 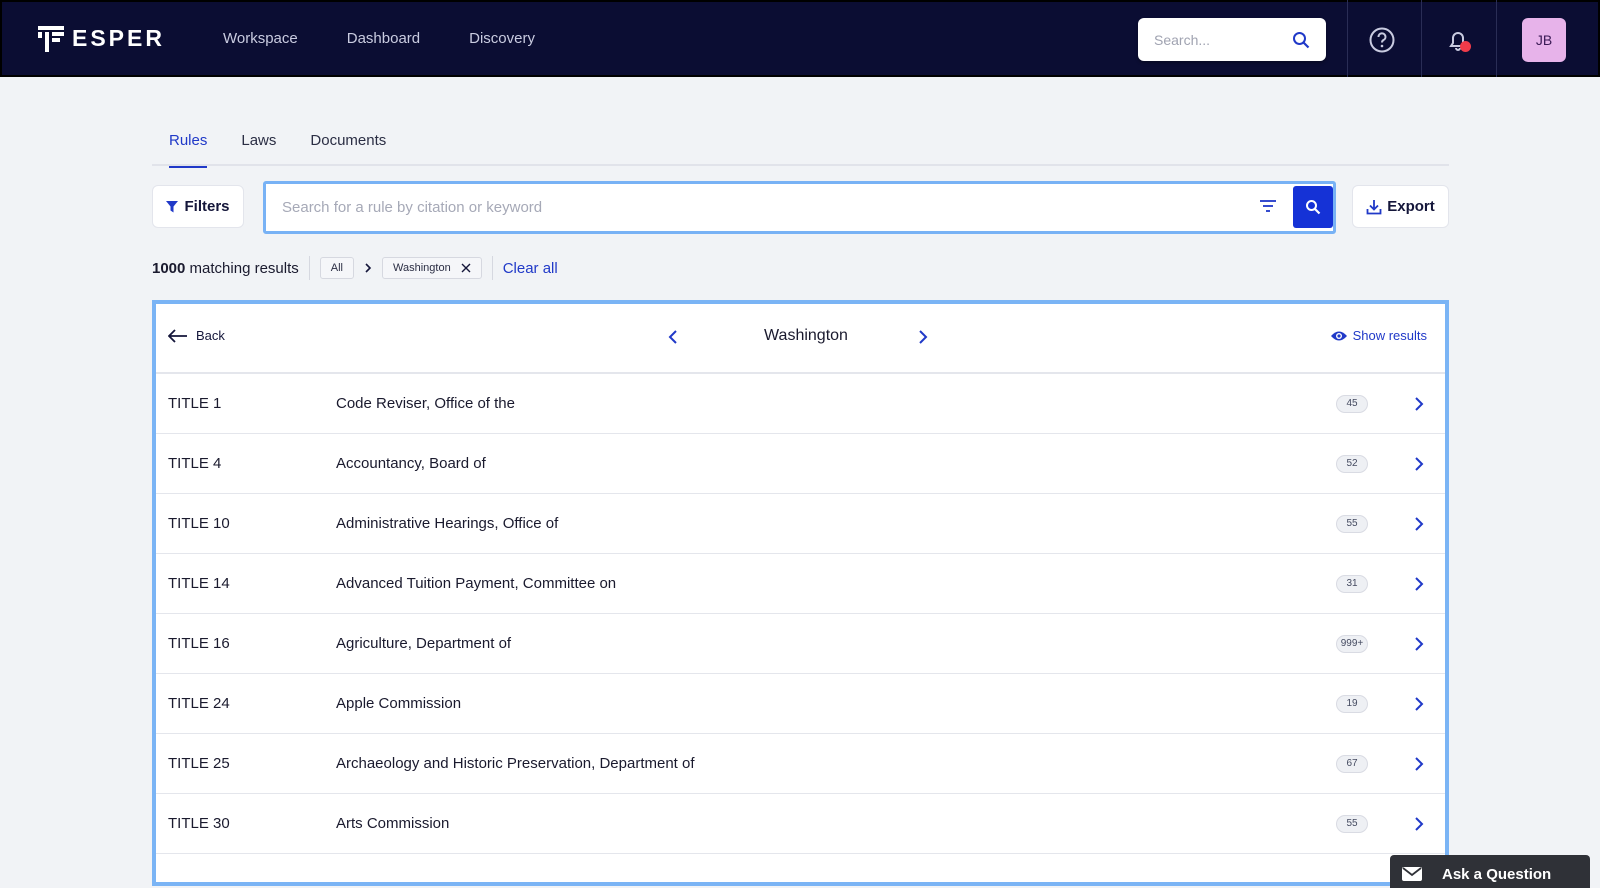 What do you see at coordinates (476, 583) in the screenshot?
I see `row-agency: Advanced Tuition Payment, Committee on` at bounding box center [476, 583].